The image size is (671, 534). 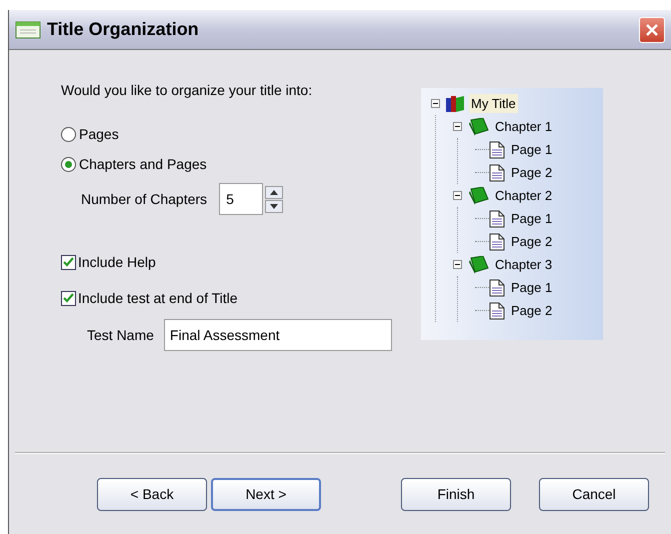 I want to click on close-icon, so click(x=652, y=29).